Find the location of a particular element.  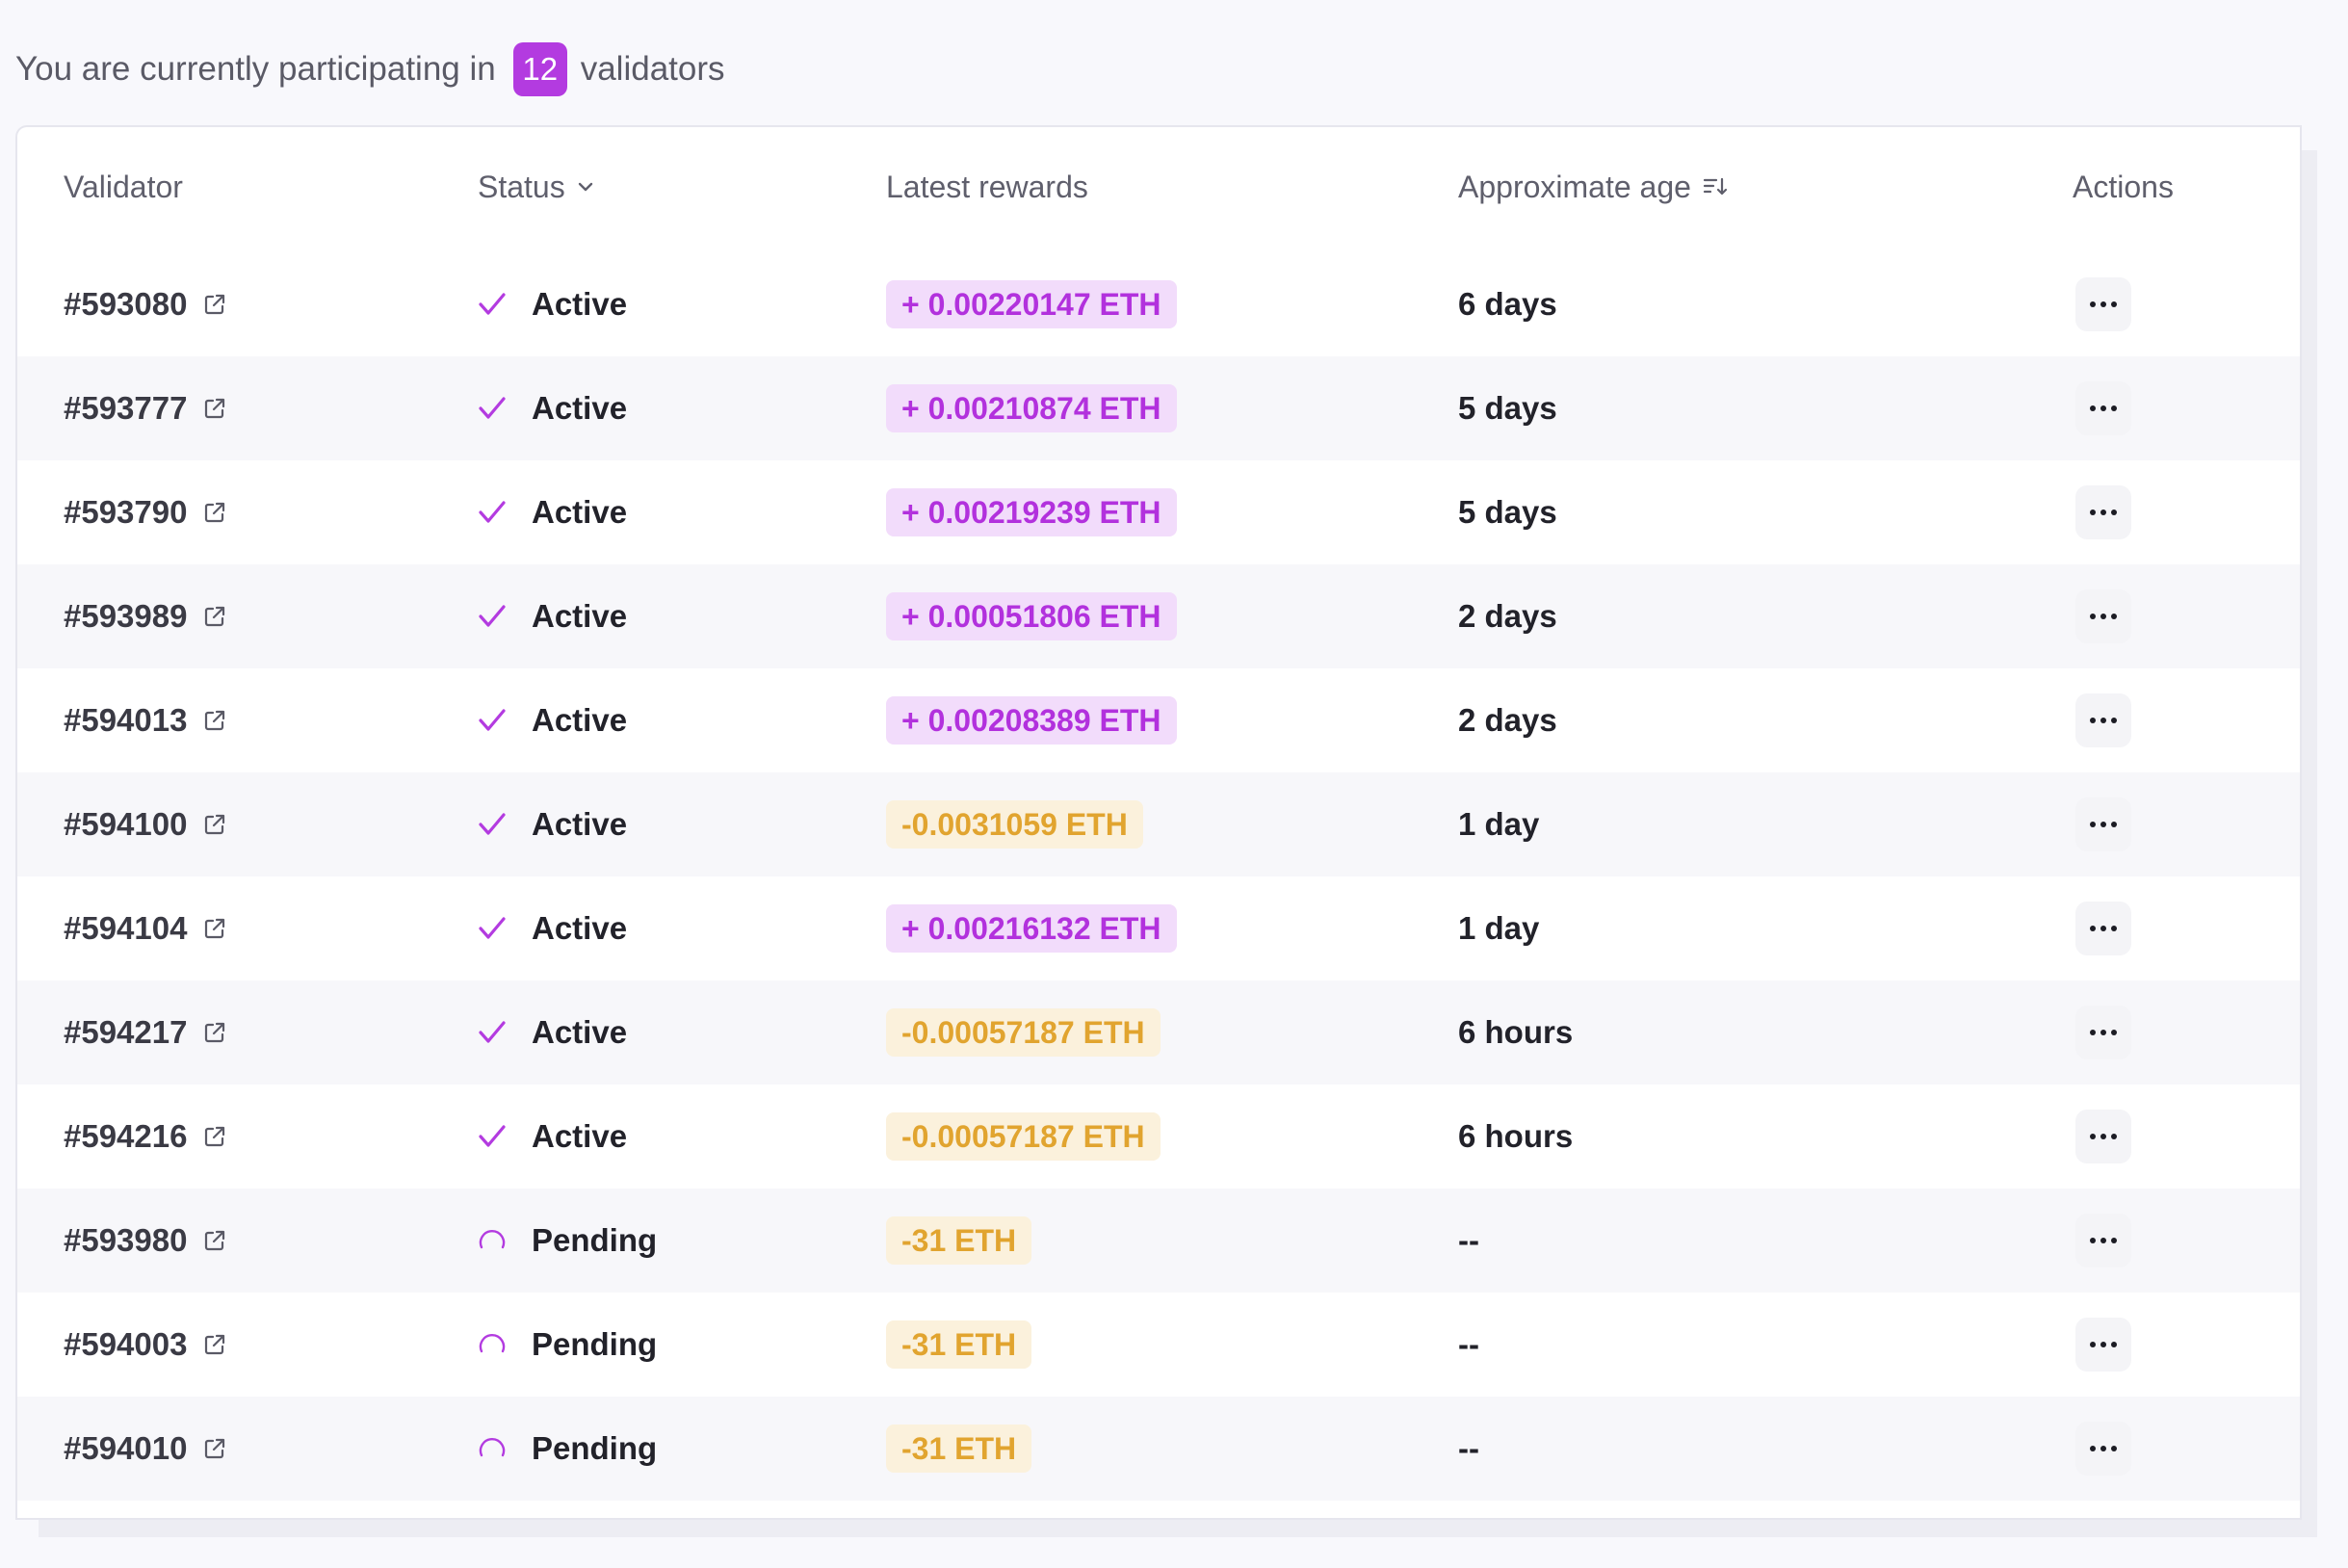

validator-cell: #594104 is located at coordinates (145, 928).